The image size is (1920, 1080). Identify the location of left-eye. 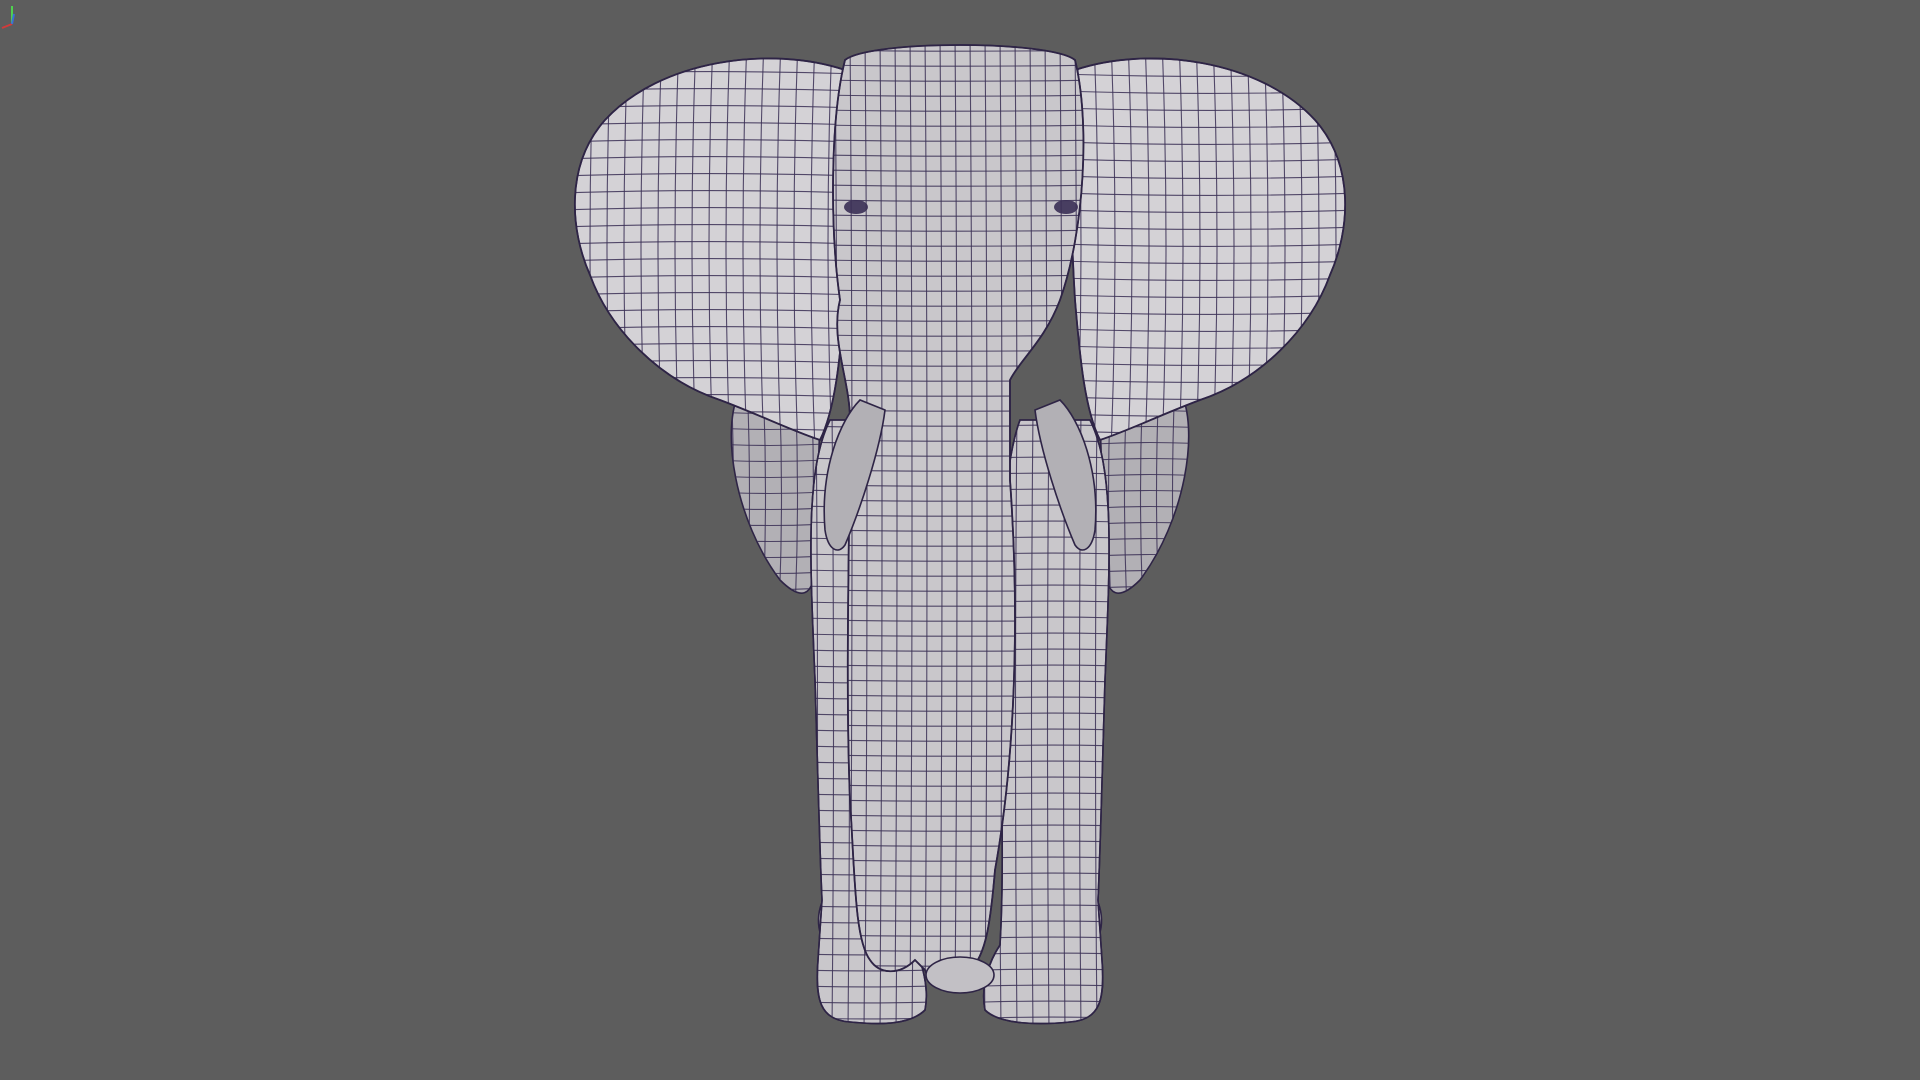
(856, 207).